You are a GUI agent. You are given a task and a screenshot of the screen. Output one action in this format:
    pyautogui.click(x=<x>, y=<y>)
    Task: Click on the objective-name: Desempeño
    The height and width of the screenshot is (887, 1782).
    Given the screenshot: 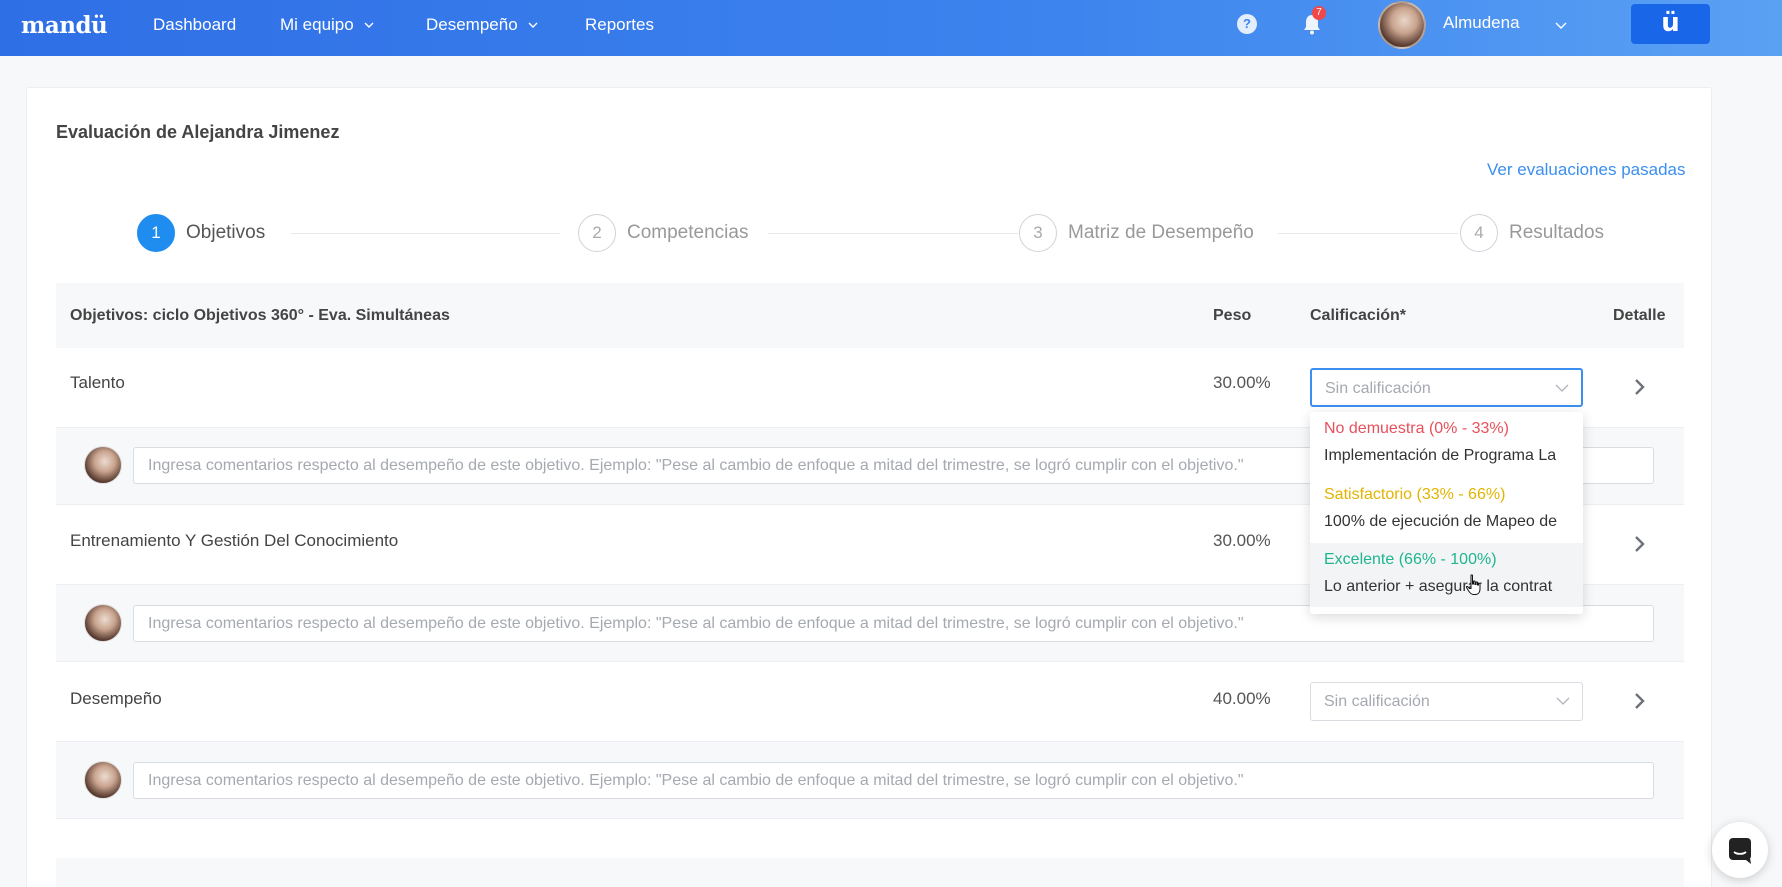 What is the action you would take?
    pyautogui.click(x=116, y=698)
    